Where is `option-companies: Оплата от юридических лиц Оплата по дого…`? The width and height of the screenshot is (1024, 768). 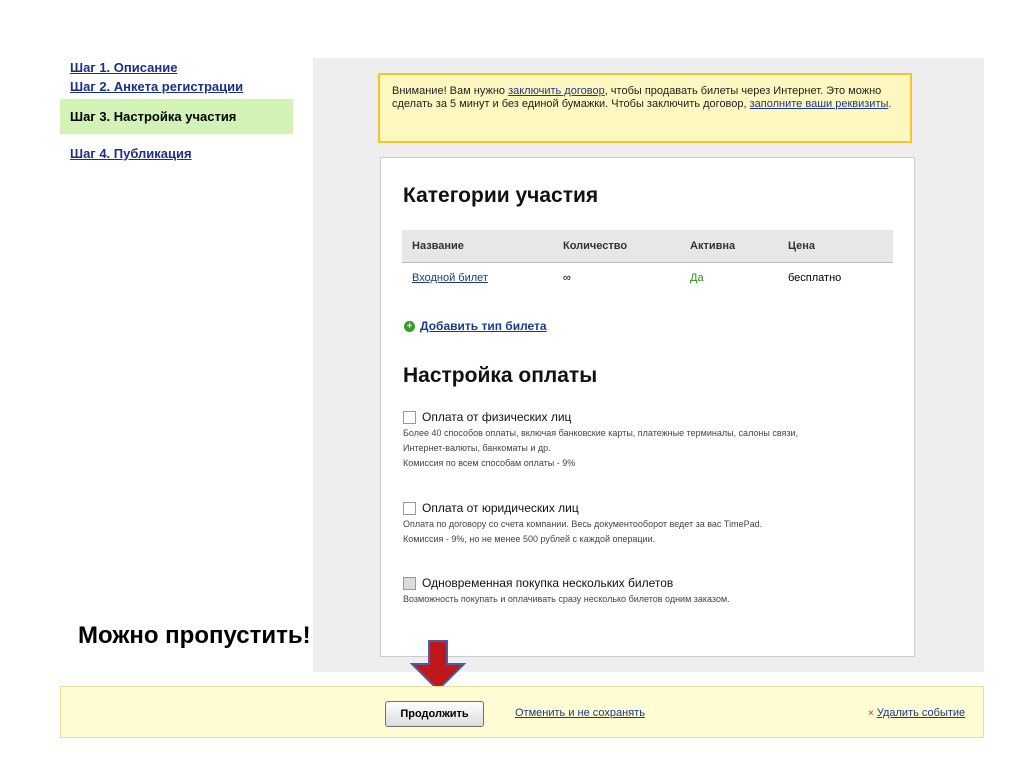
option-companies: Оплата от юридических лиц Оплата по дого… is located at coordinates (653, 524).